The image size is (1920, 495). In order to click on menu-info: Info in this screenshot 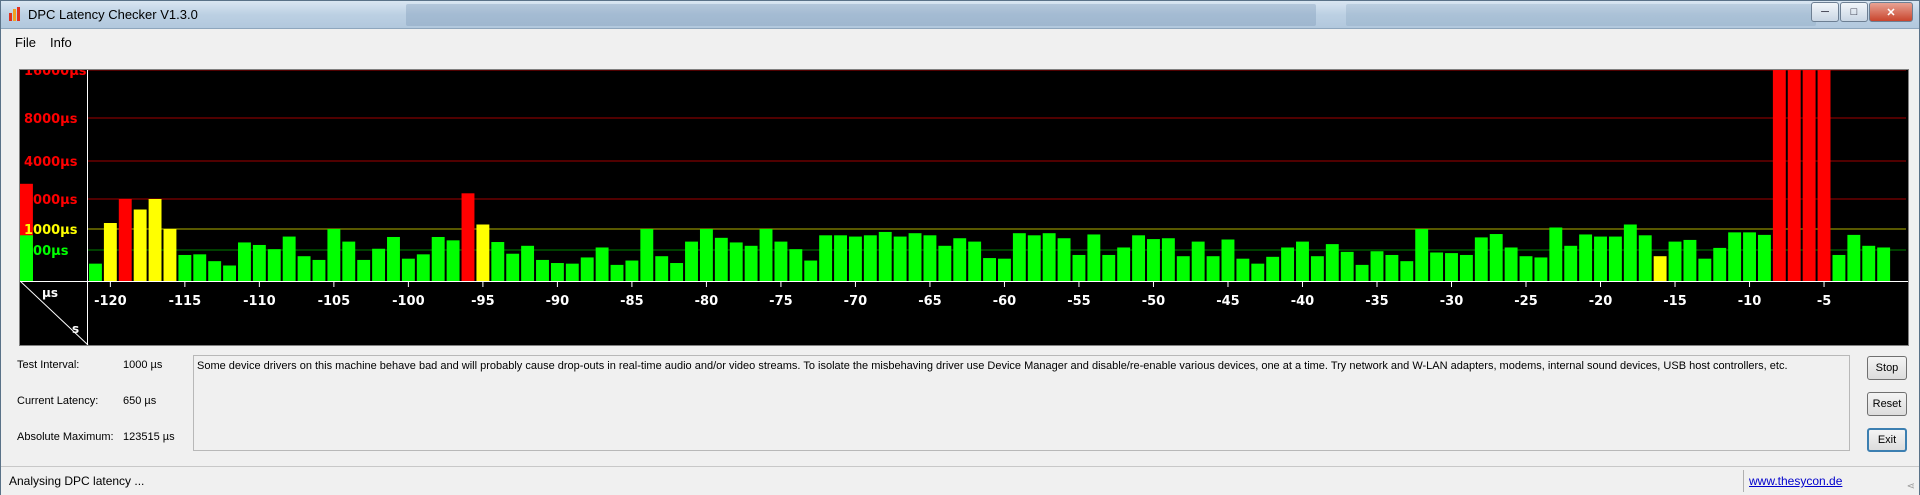, I will do `click(61, 42)`.